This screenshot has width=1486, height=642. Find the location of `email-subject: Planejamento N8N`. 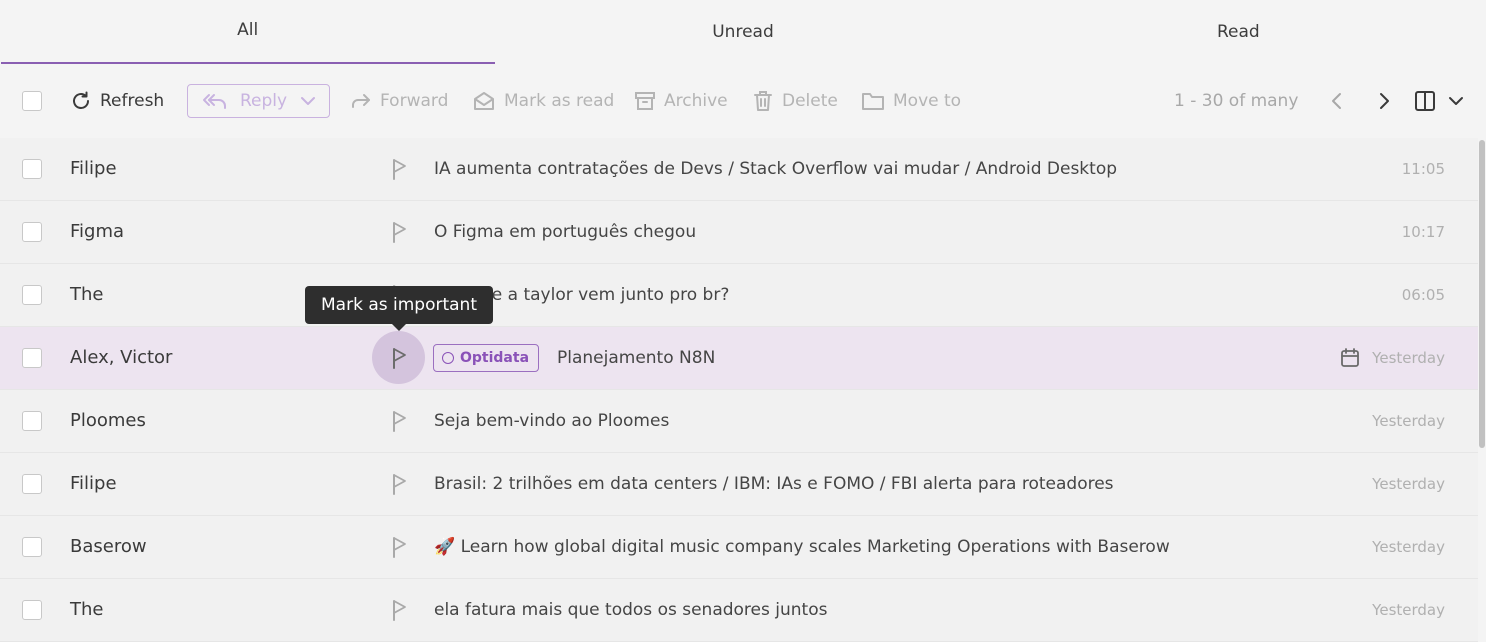

email-subject: Planejamento N8N is located at coordinates (636, 358).